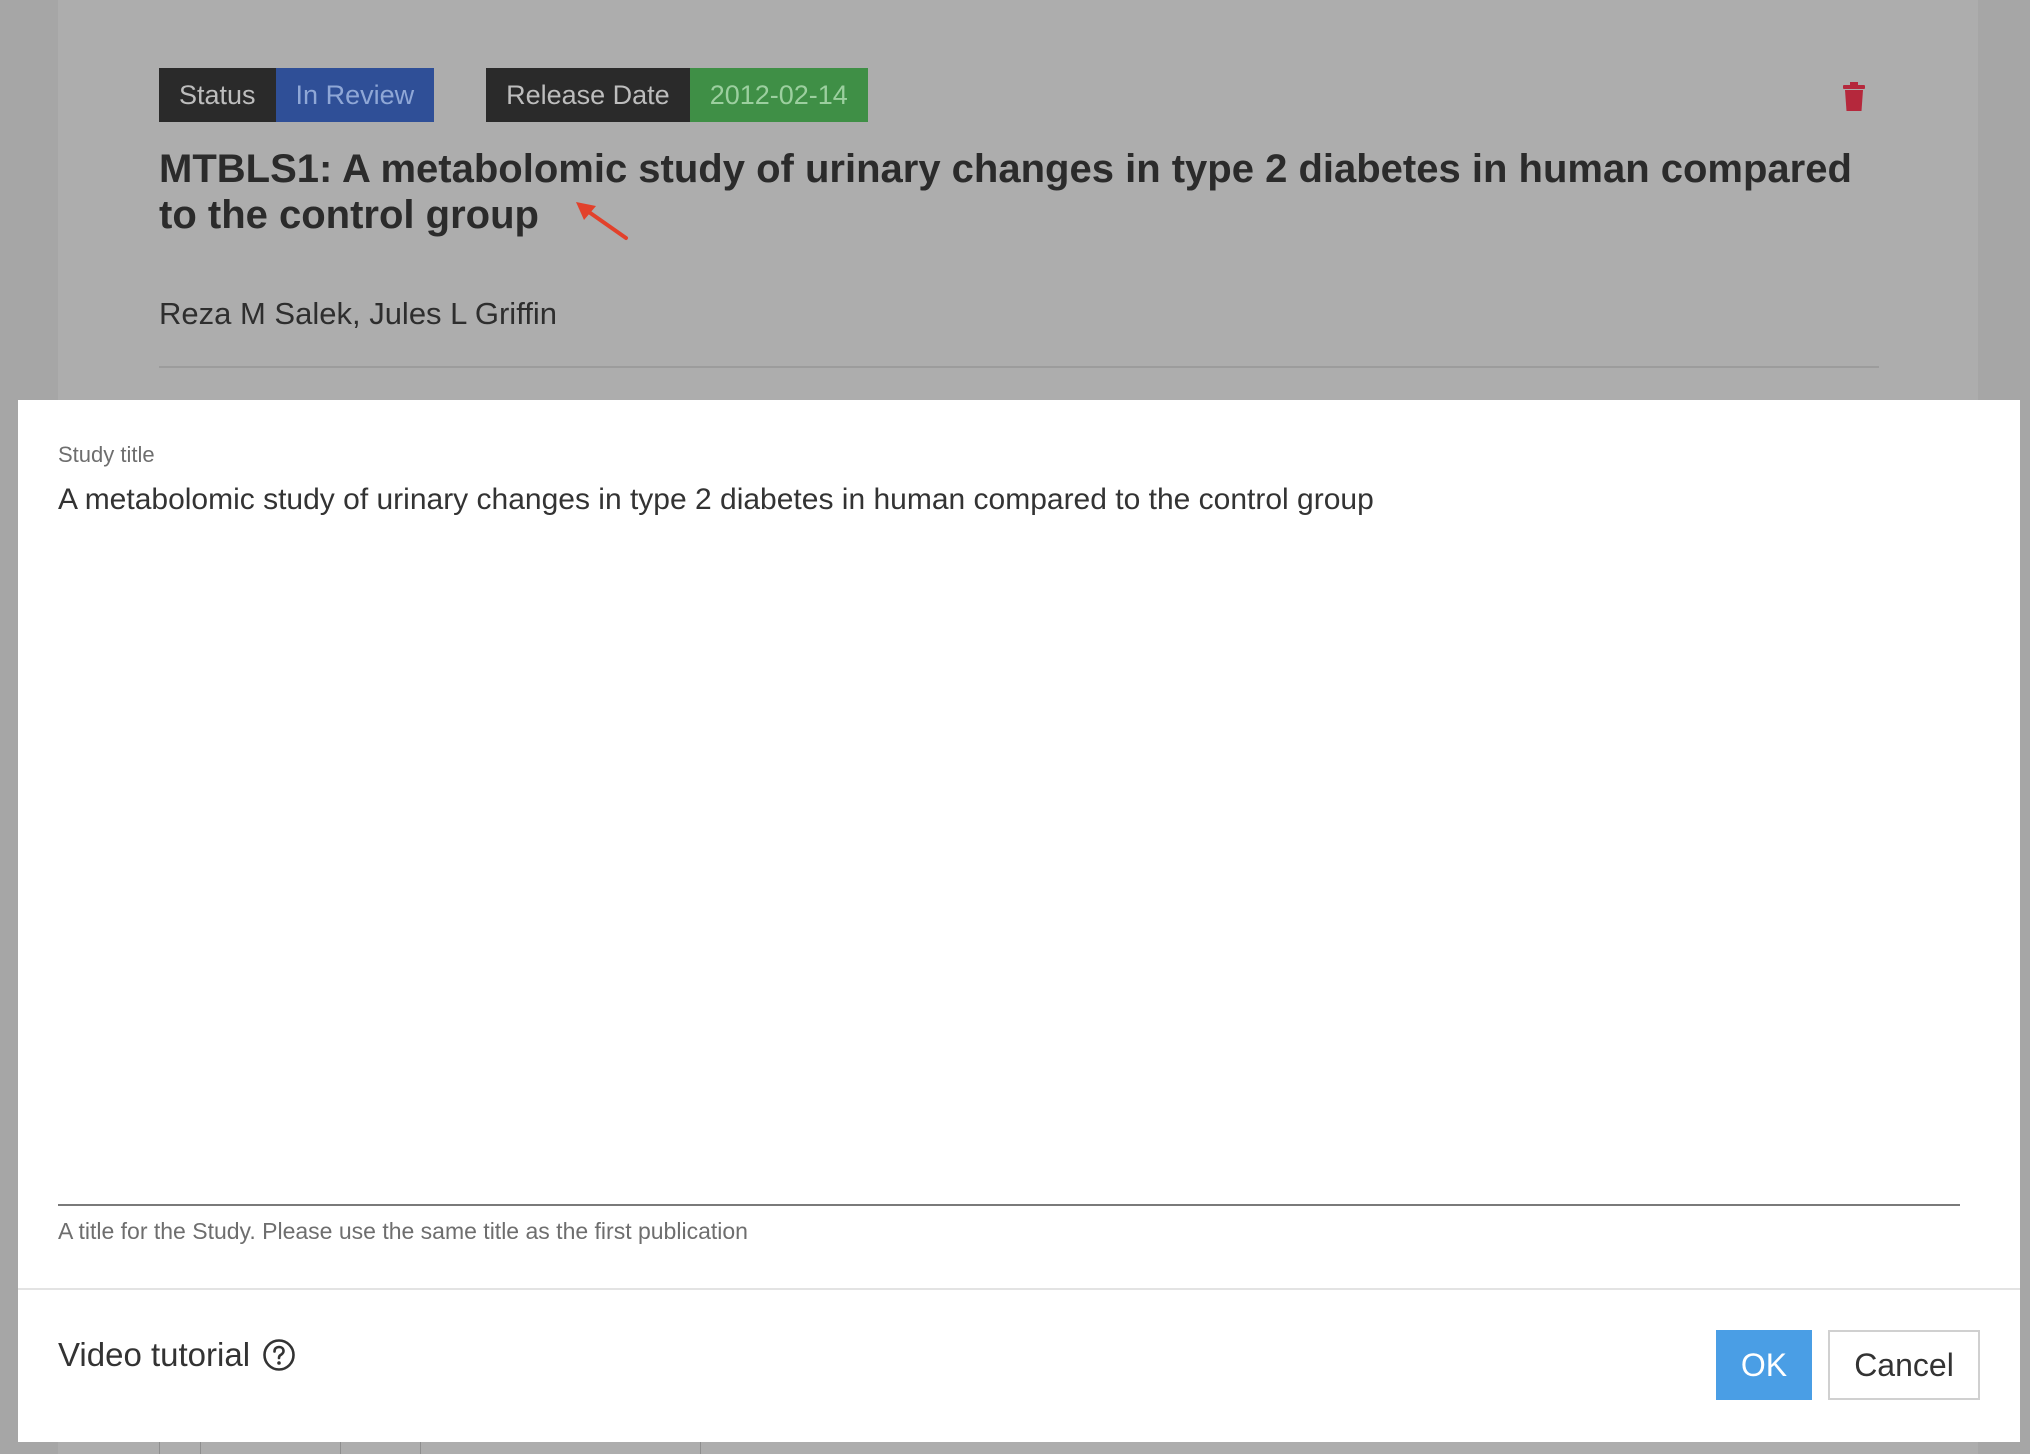  What do you see at coordinates (430, 1447) in the screenshot?
I see `background-tabs-peek` at bounding box center [430, 1447].